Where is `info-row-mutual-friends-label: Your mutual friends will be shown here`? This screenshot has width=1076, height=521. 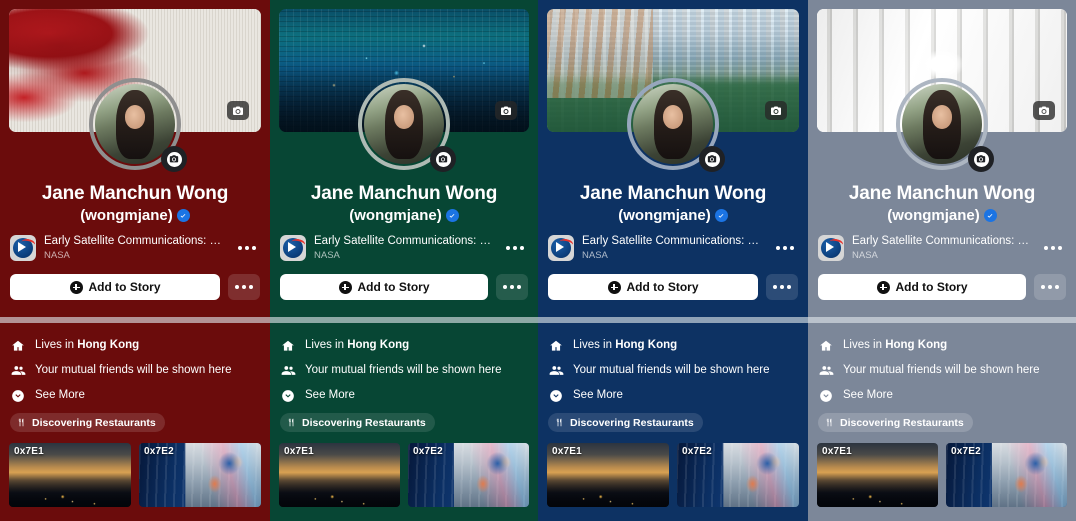
info-row-mutual-friends-label: Your mutual friends will be shown here is located at coordinates (941, 370).